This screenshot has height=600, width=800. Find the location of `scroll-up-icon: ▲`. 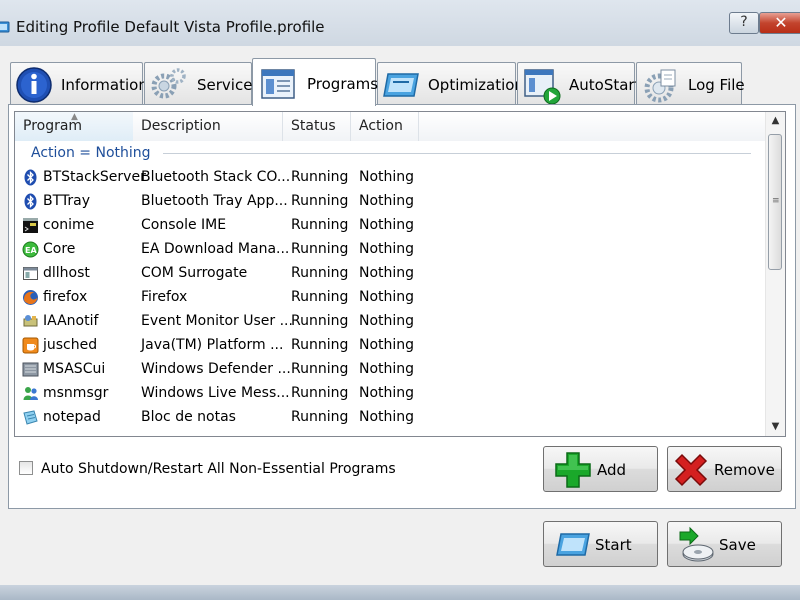

scroll-up-icon: ▲ is located at coordinates (775, 121).